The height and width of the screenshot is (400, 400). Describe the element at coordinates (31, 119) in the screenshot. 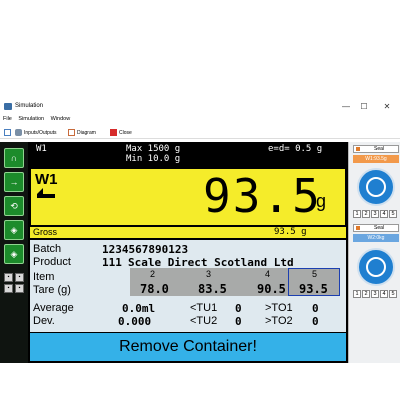

I see `menu-simulation: Simulation` at that location.